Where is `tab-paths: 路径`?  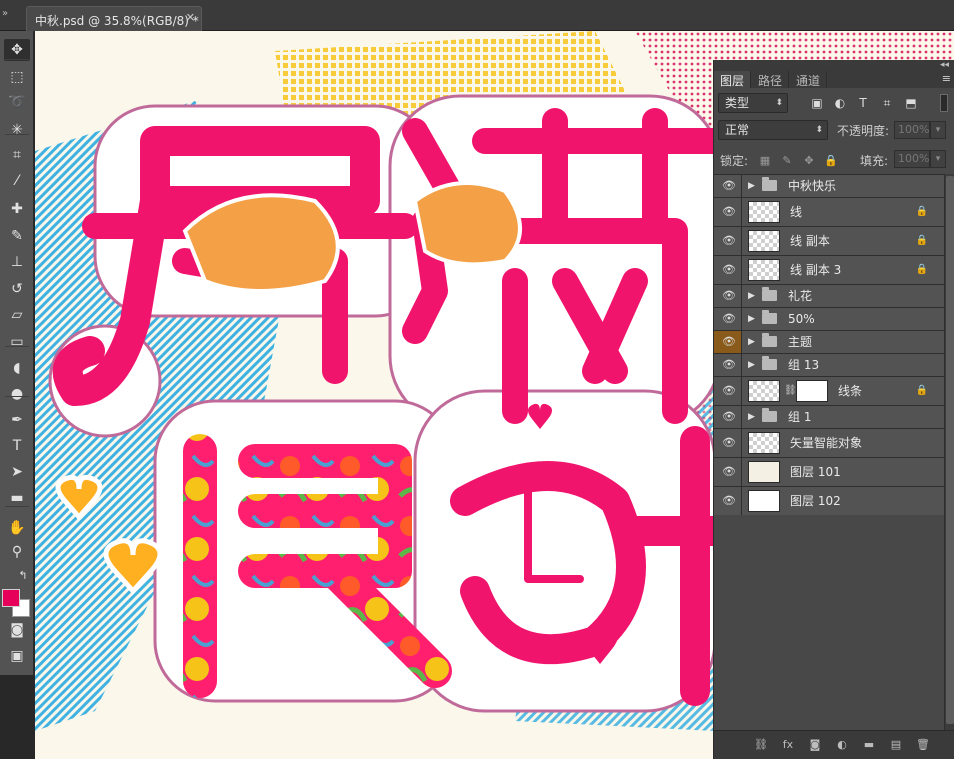 tab-paths: 路径 is located at coordinates (771, 79).